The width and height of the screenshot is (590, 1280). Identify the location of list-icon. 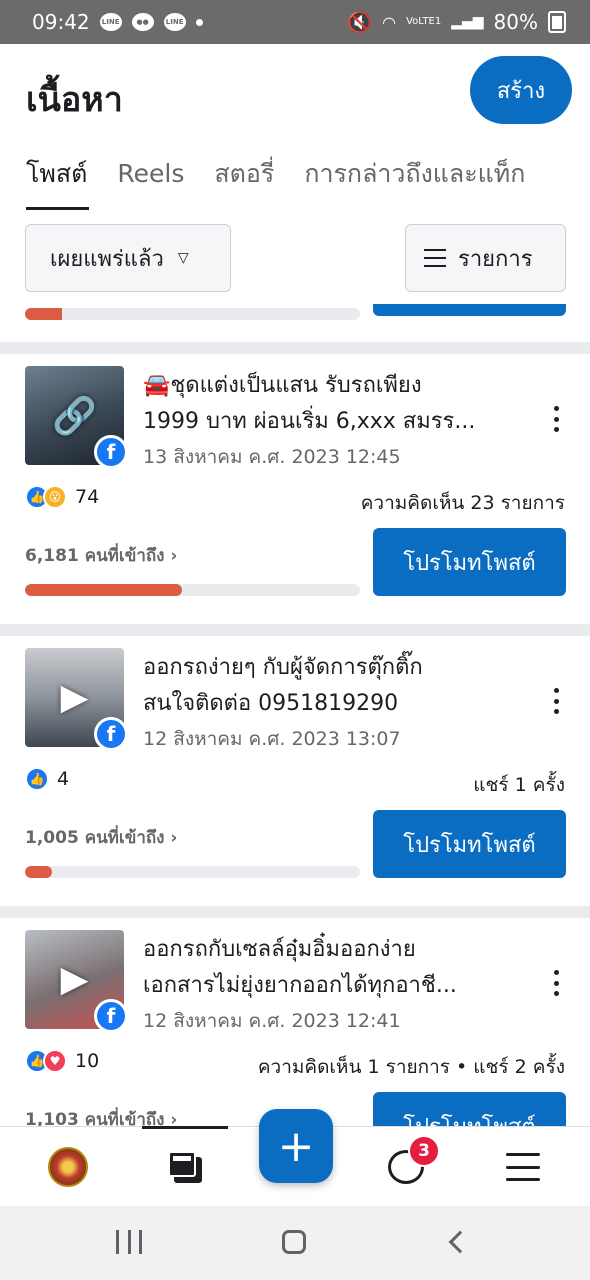
(435, 258).